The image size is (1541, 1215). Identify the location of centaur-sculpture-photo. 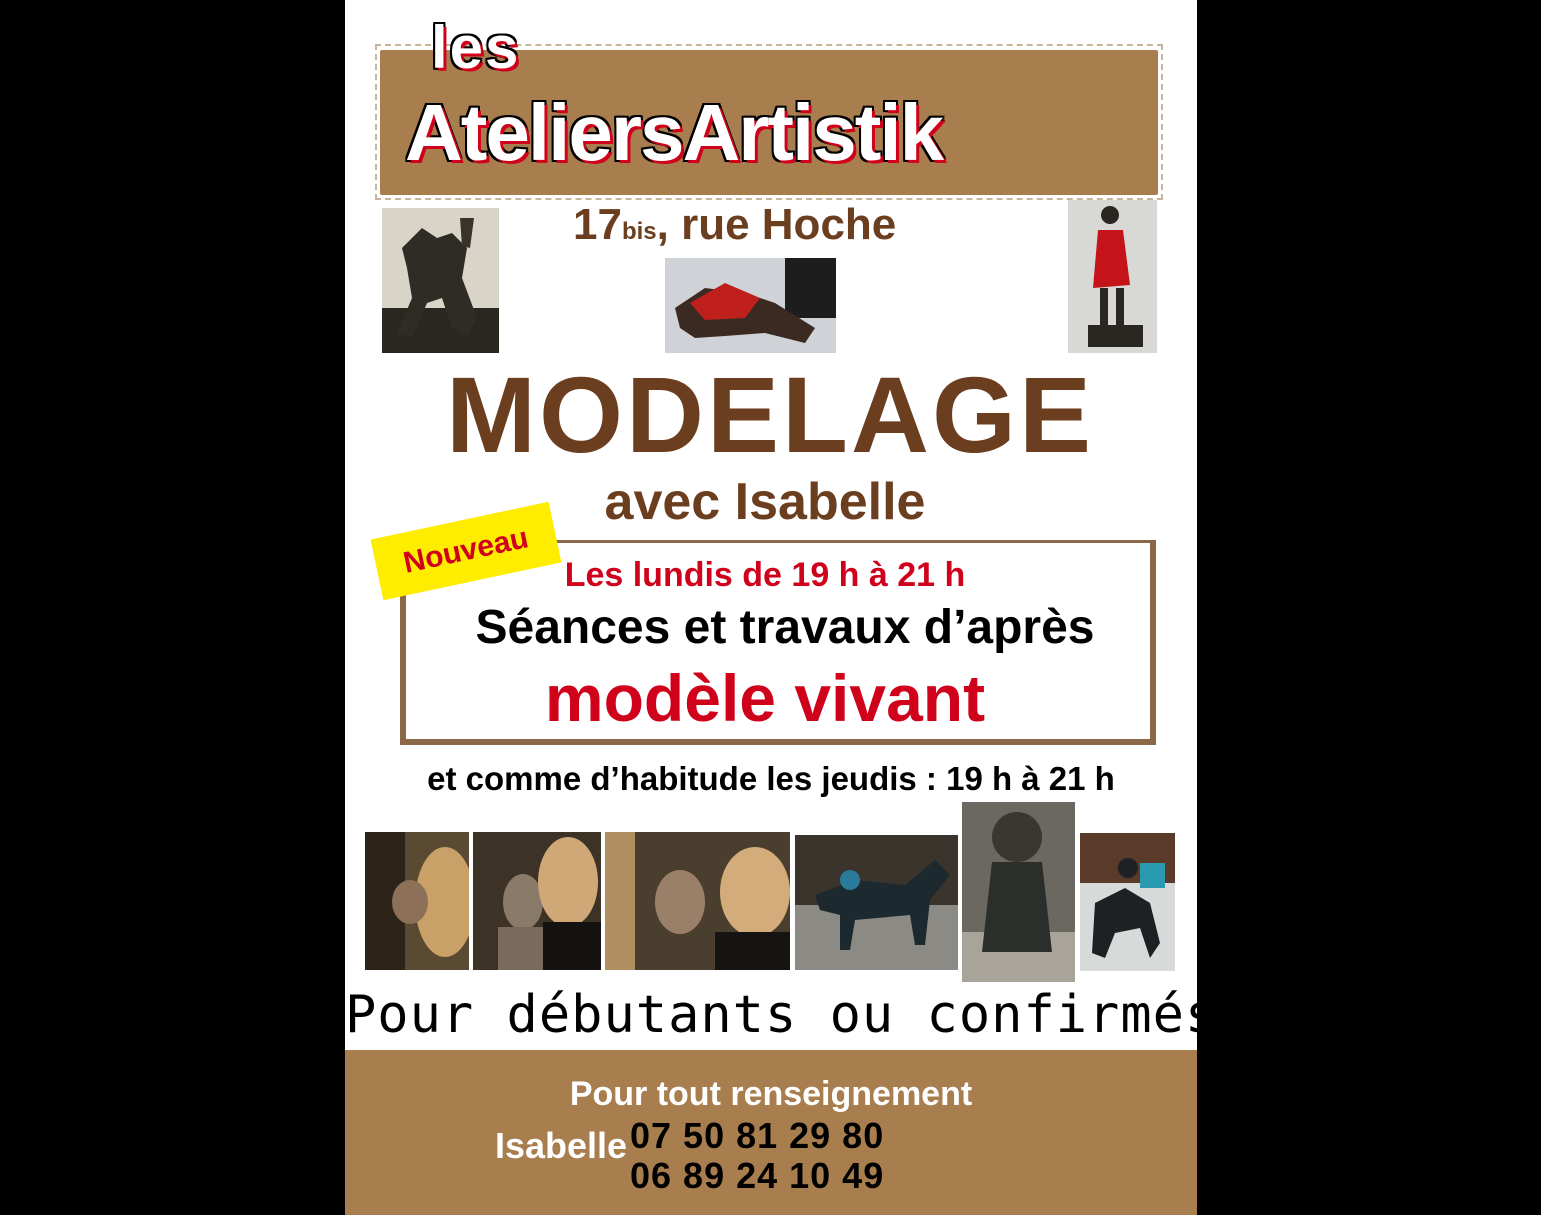
(1127, 902).